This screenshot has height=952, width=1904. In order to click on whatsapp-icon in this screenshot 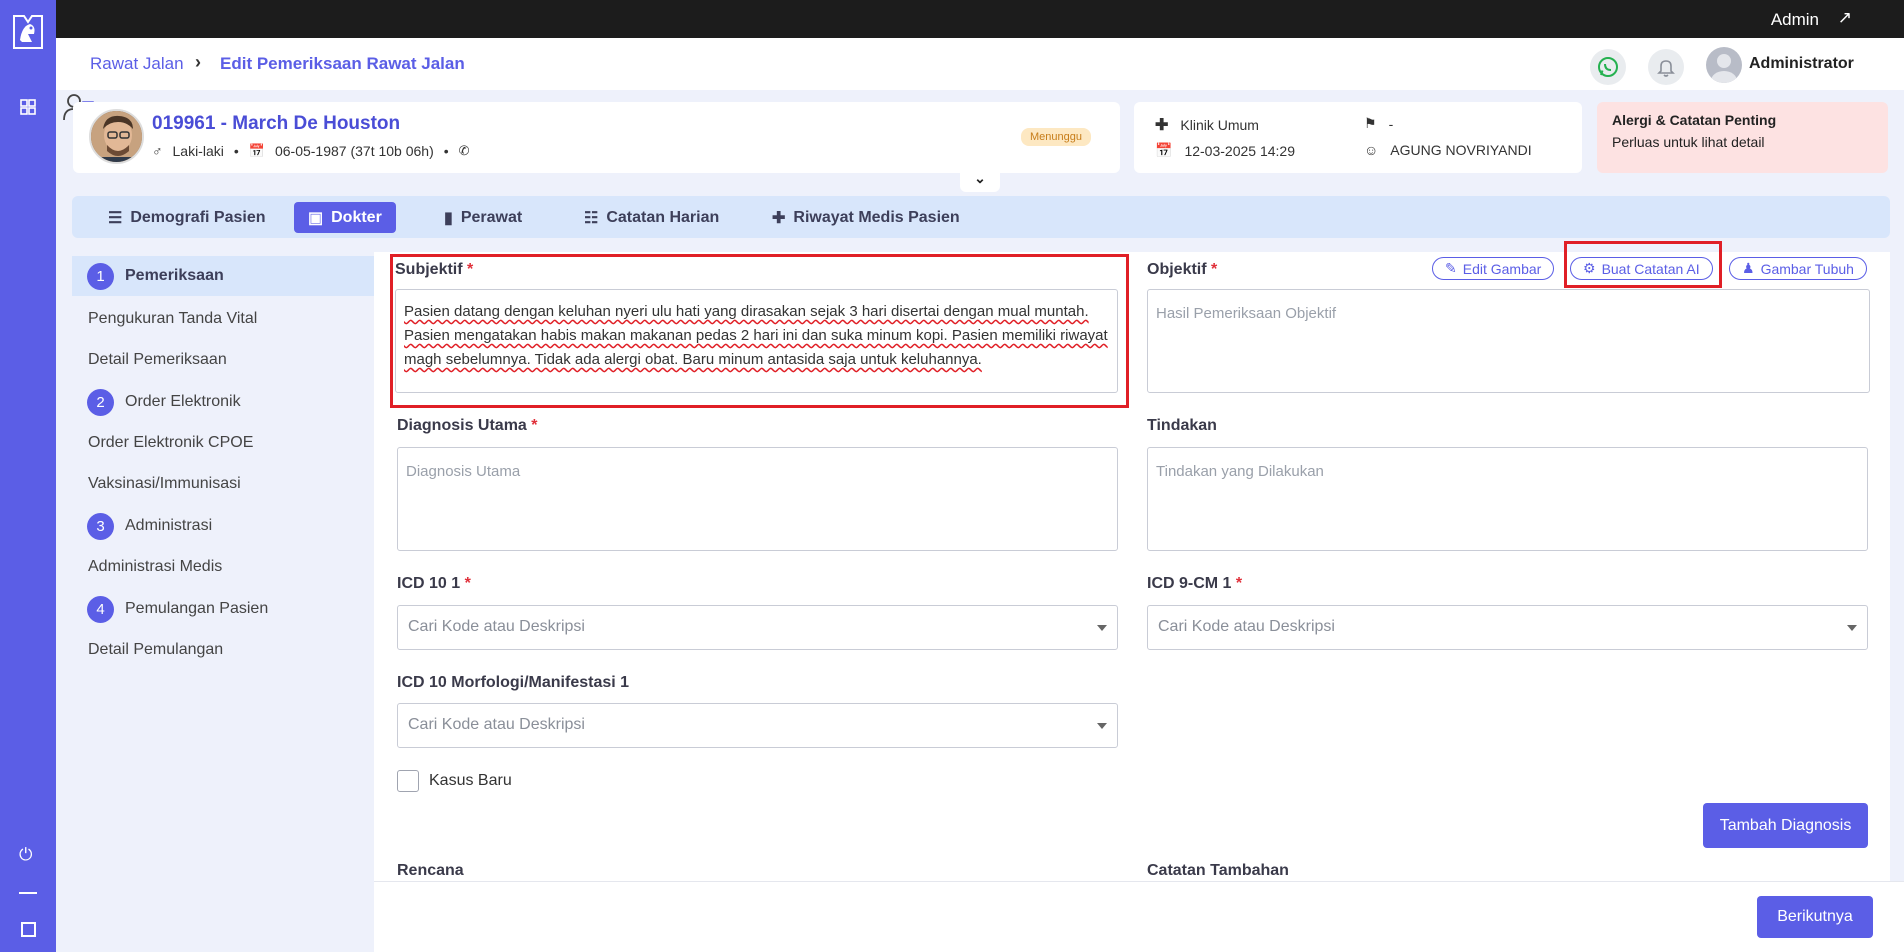, I will do `click(1608, 67)`.